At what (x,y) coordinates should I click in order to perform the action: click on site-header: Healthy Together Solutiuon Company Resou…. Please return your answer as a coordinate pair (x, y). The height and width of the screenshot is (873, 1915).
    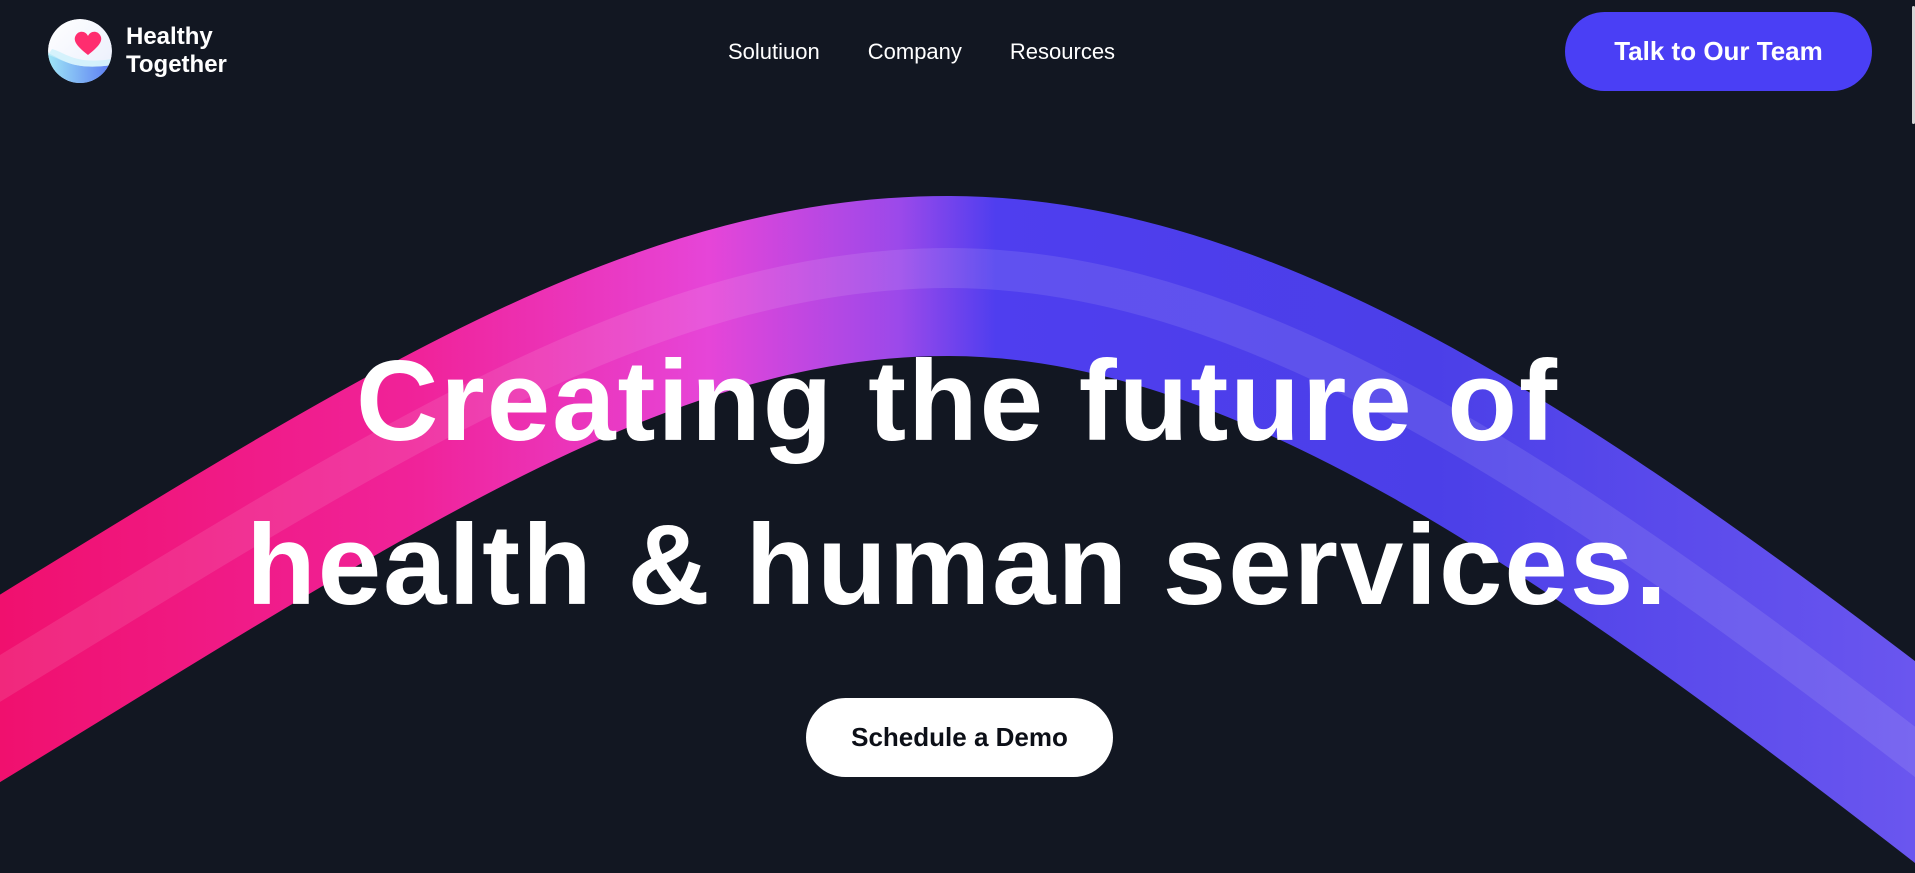
    Looking at the image, I should click on (957, 52).